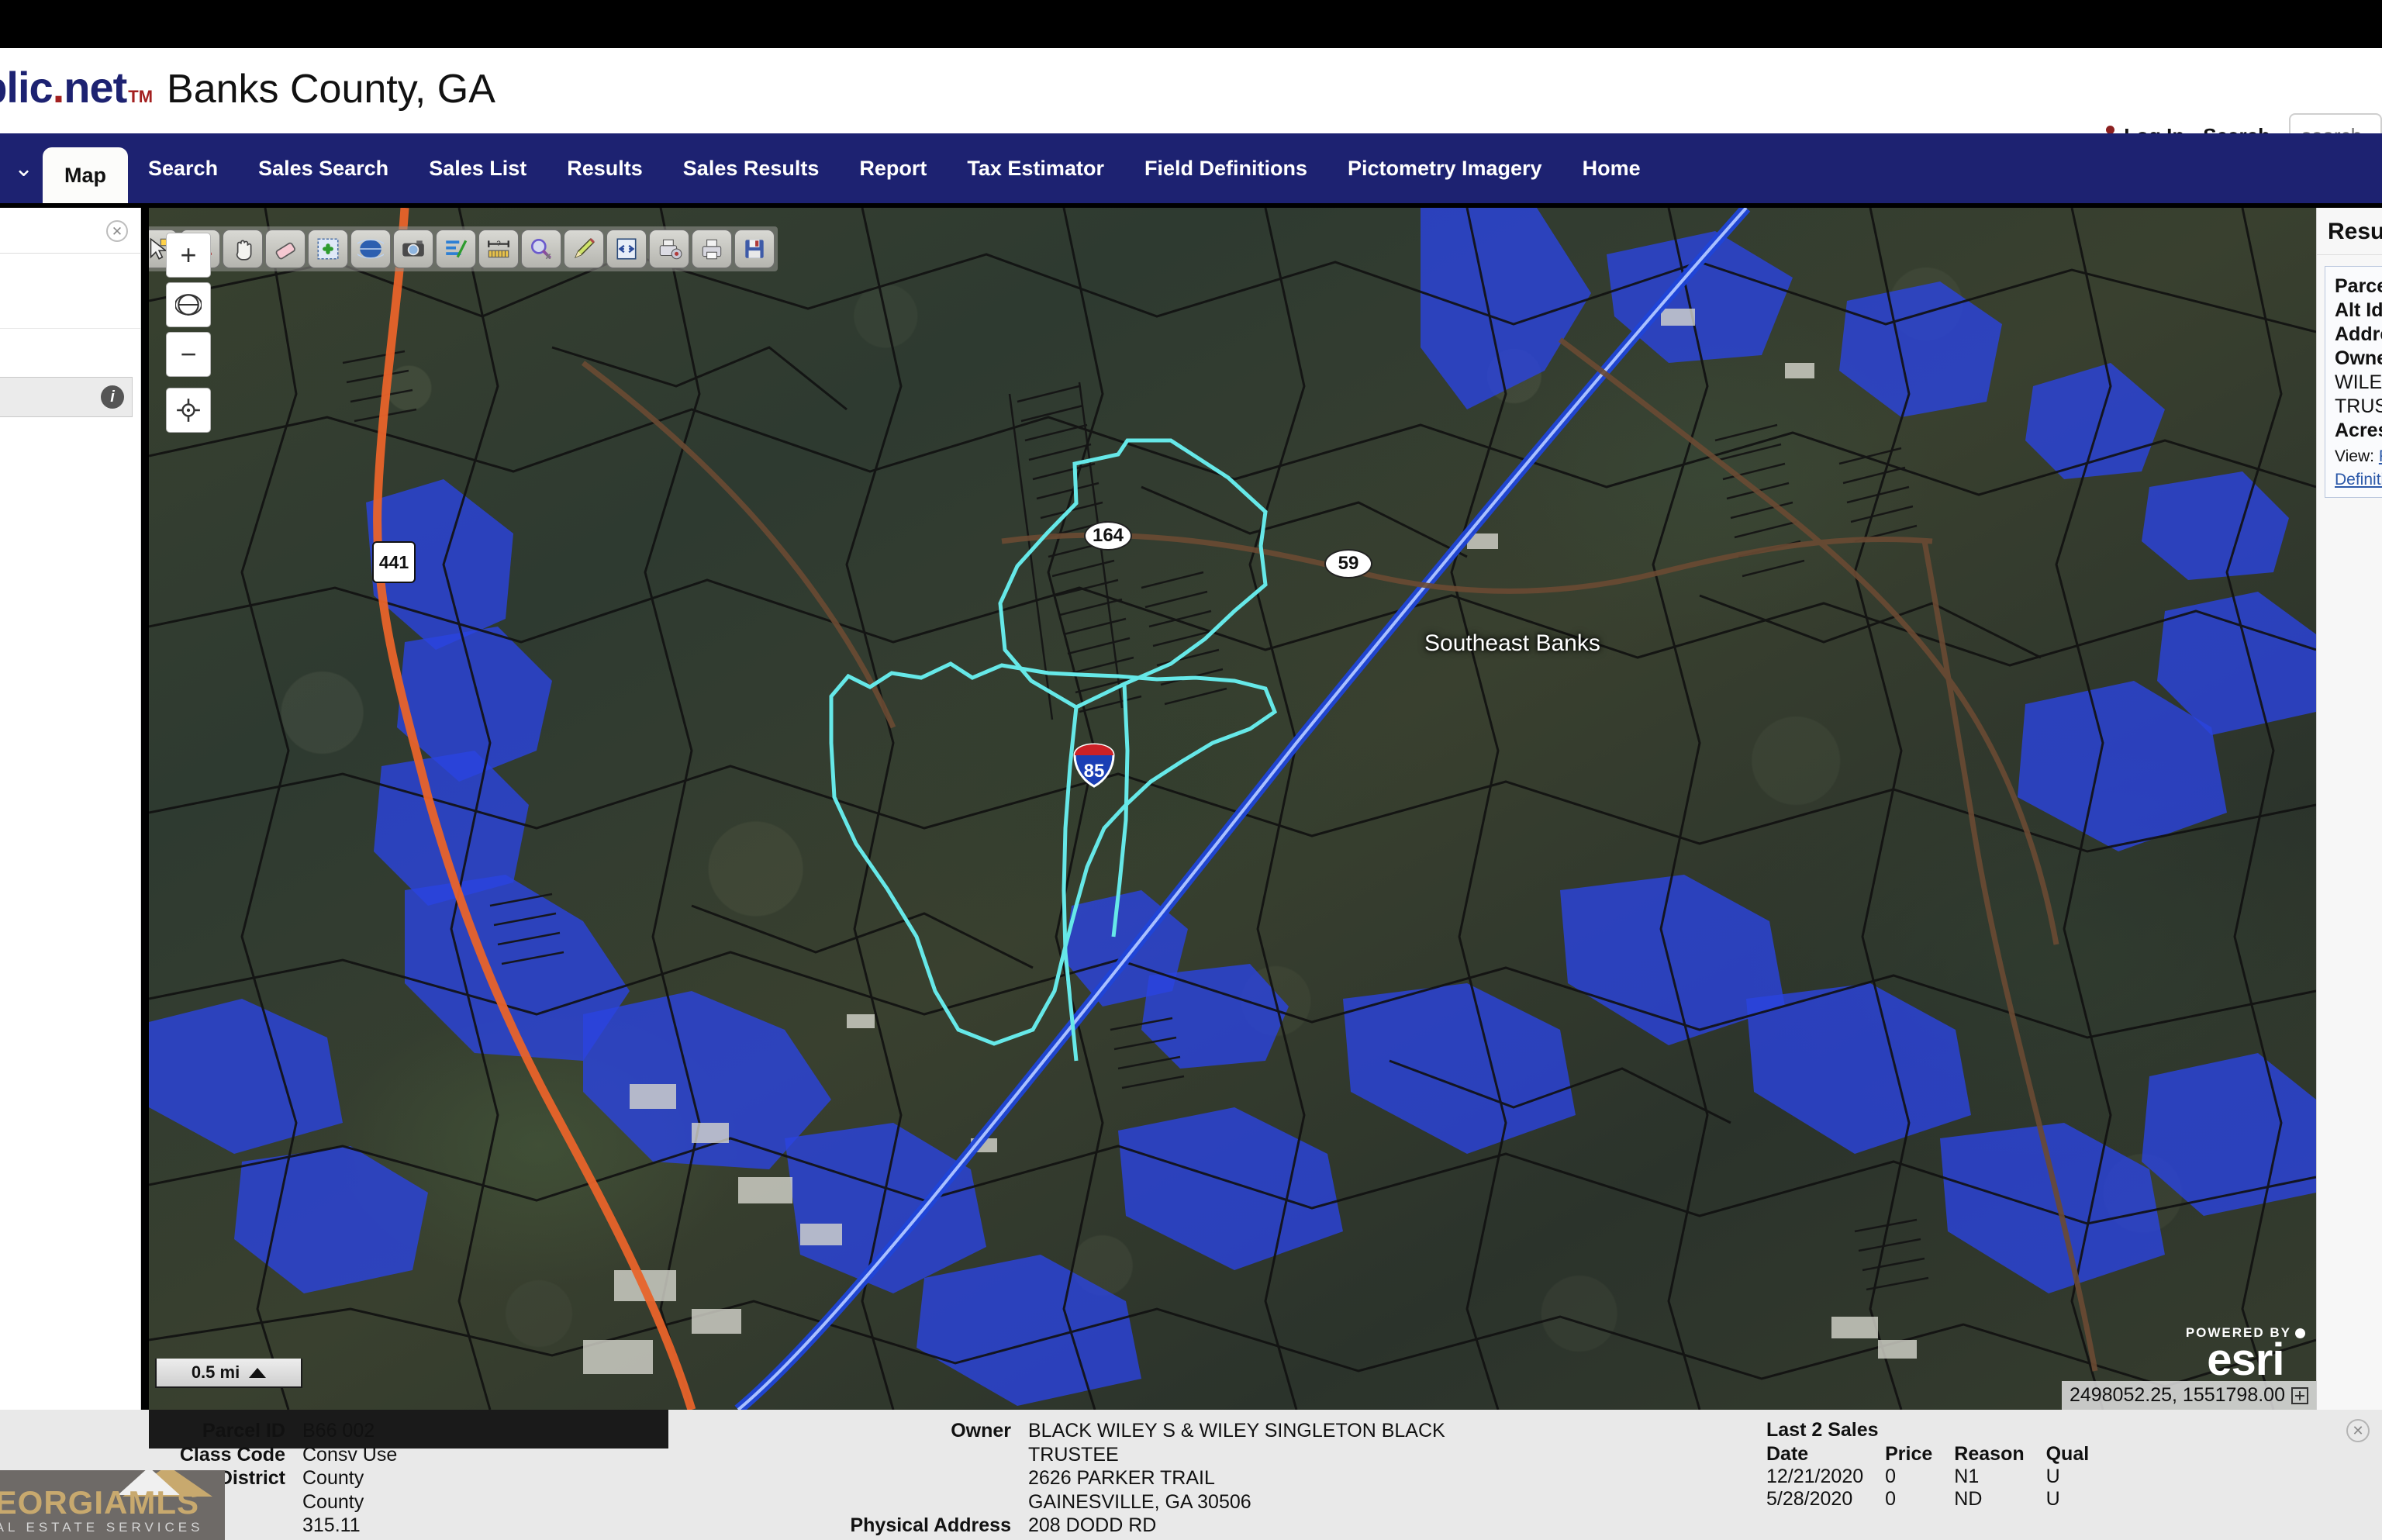 The image size is (2382, 1540). I want to click on layer-item-4: s, so click(70, 583).